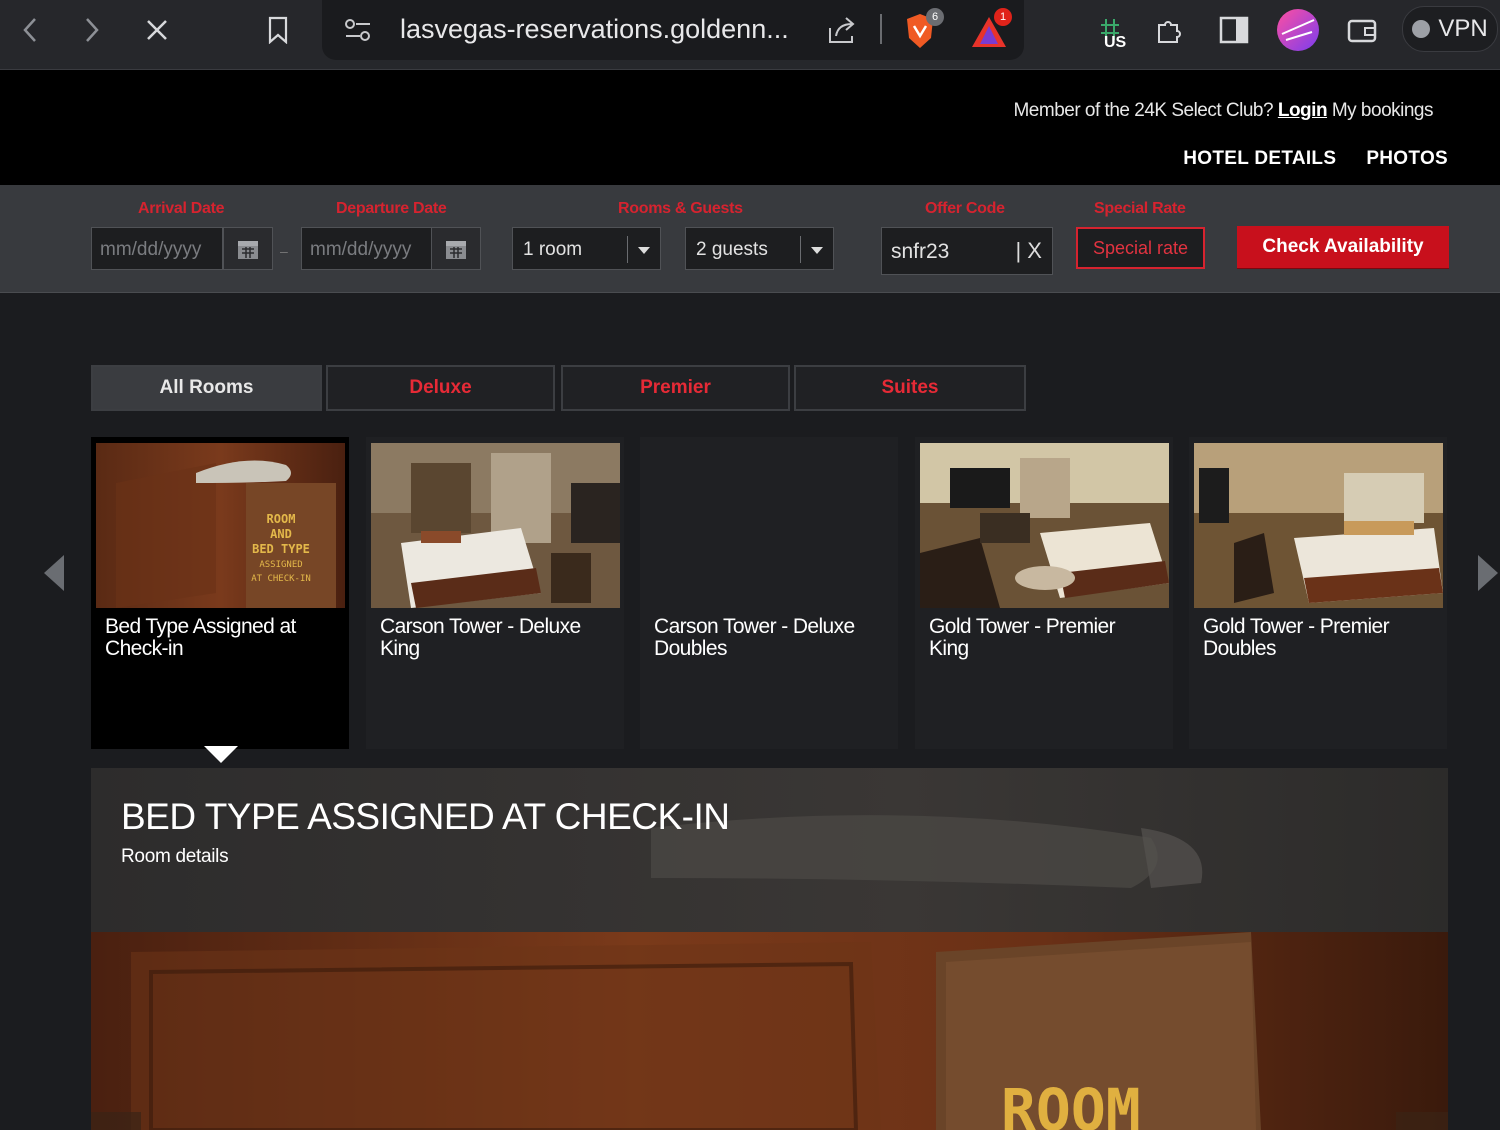 Image resolution: width=1500 pixels, height=1130 pixels. What do you see at coordinates (935, 17) in the screenshot?
I see `shields-count-badge: 6` at bounding box center [935, 17].